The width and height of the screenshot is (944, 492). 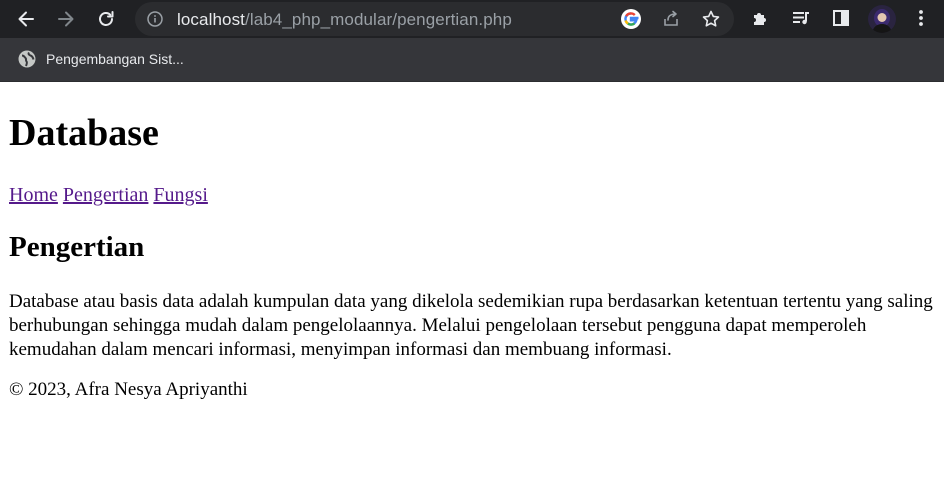 What do you see at coordinates (77, 247) in the screenshot?
I see `section-heading: Pengertian` at bounding box center [77, 247].